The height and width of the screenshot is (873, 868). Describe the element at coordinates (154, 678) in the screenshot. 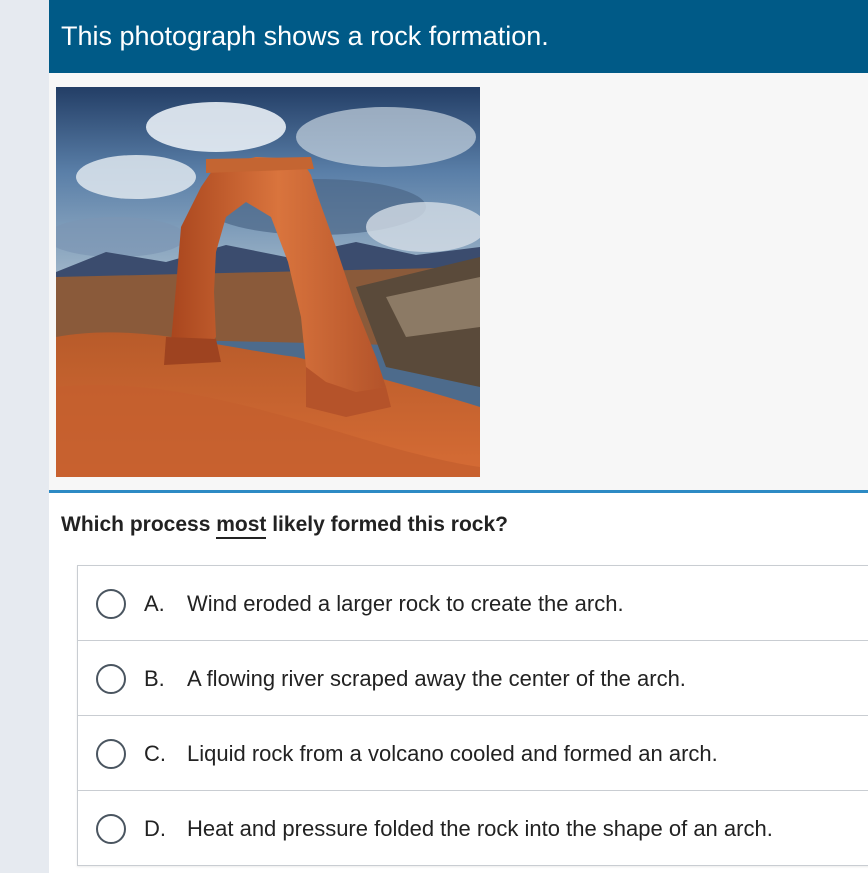

I see `option-b-letter: B.` at that location.